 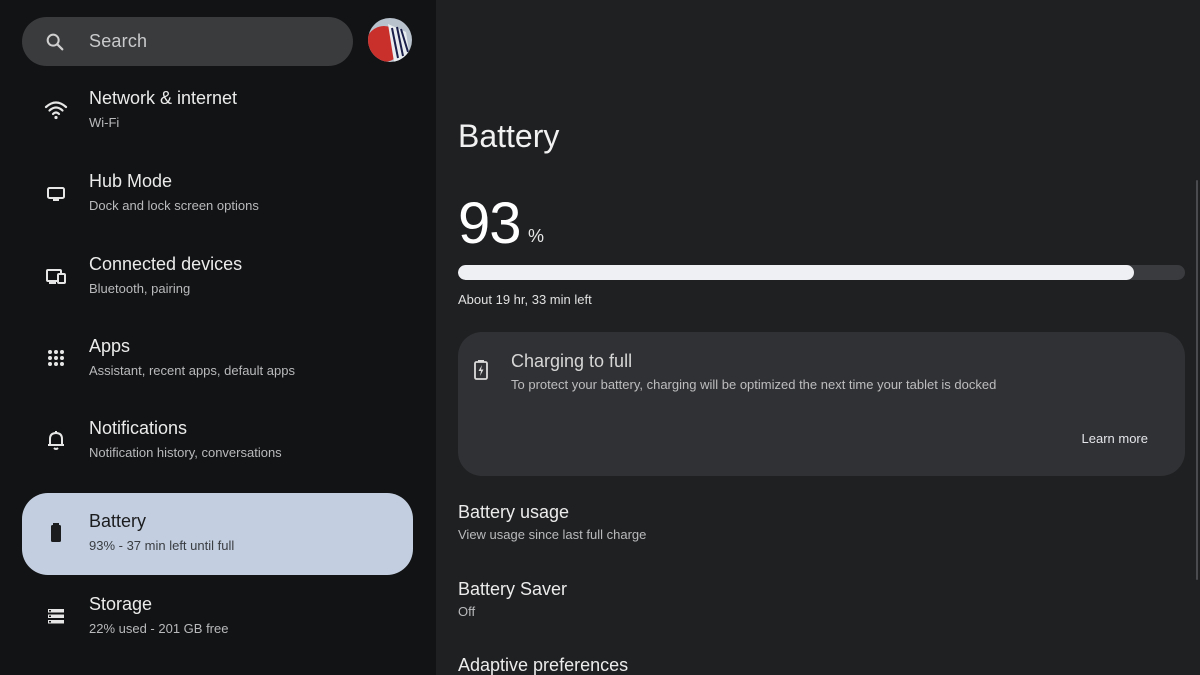 What do you see at coordinates (174, 205) in the screenshot?
I see `sidebar-item-subtitle: Dock and lock screen options` at bounding box center [174, 205].